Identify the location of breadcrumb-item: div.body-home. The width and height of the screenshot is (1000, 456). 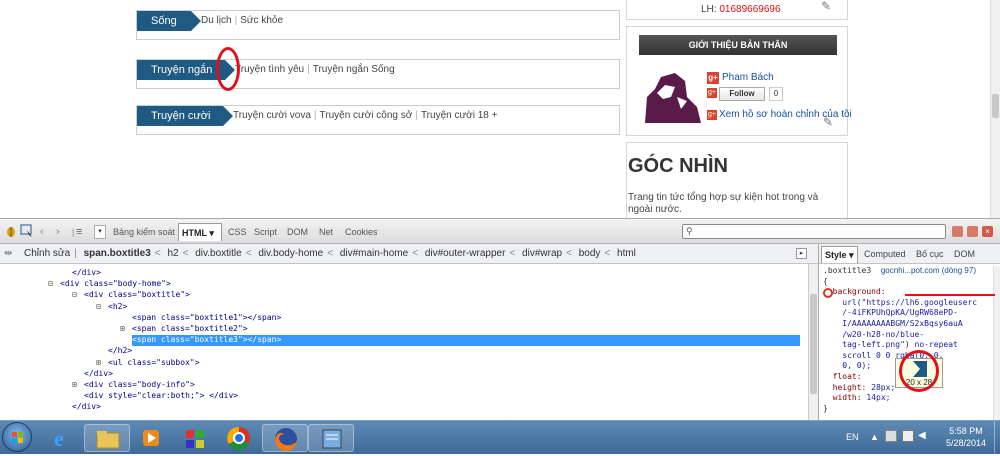
(290, 254).